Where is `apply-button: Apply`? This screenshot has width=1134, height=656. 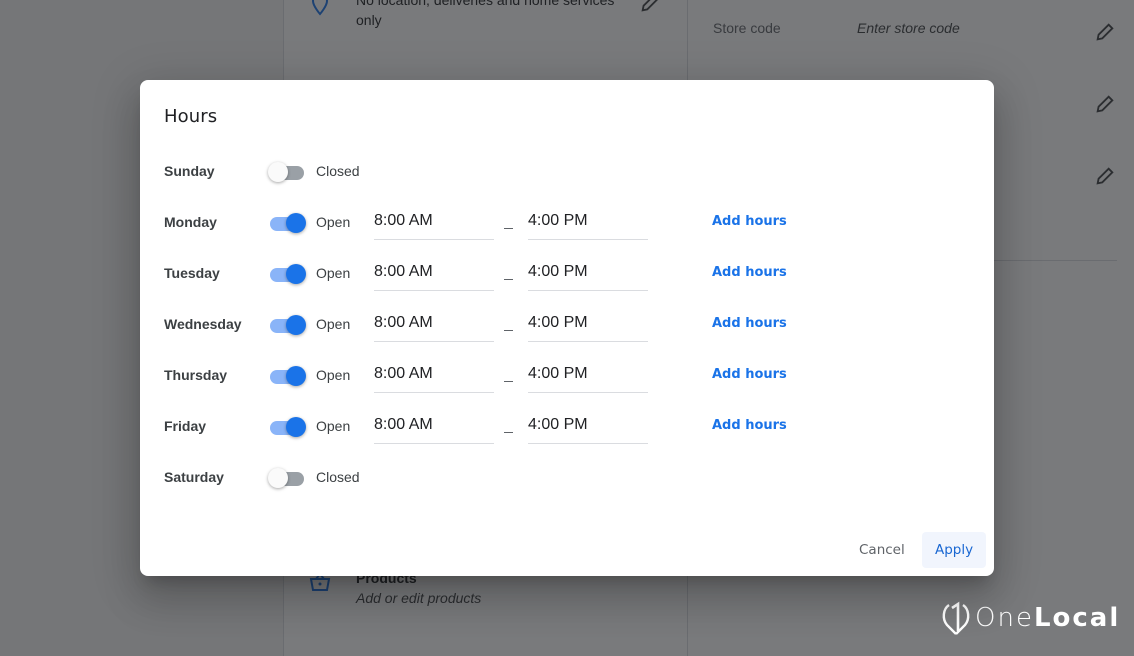 apply-button: Apply is located at coordinates (954, 550).